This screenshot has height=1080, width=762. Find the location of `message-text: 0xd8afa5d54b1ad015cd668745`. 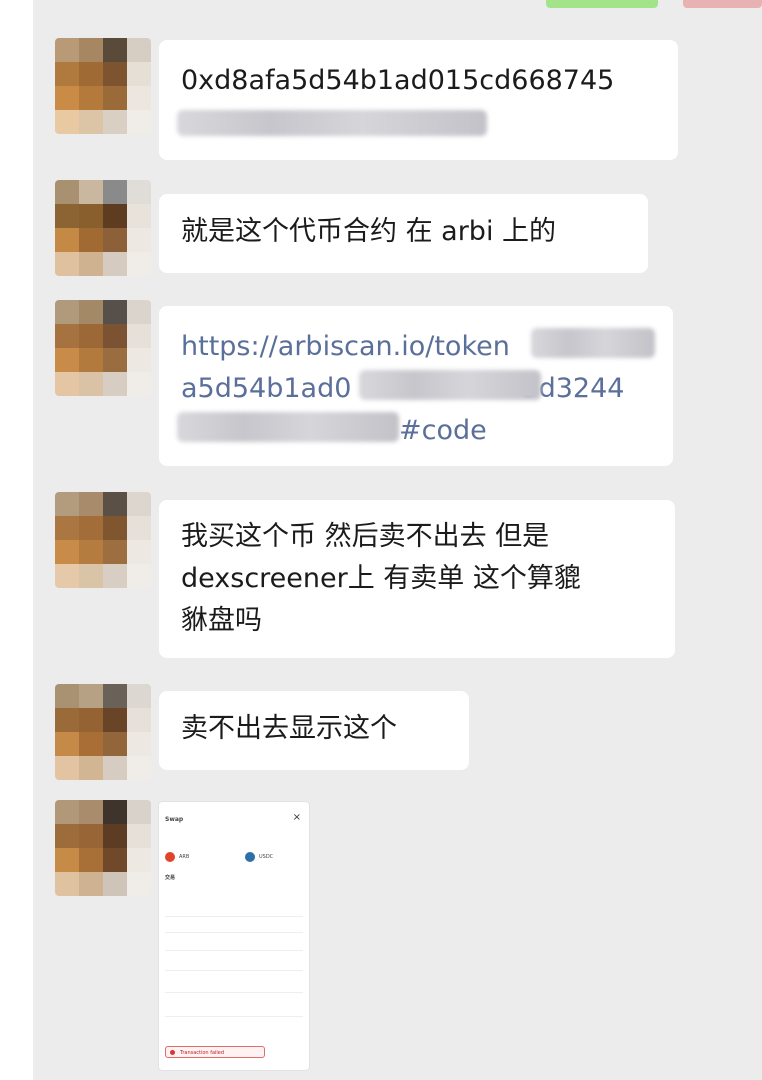

message-text: 0xd8afa5d54b1ad015cd668745 is located at coordinates (398, 80).